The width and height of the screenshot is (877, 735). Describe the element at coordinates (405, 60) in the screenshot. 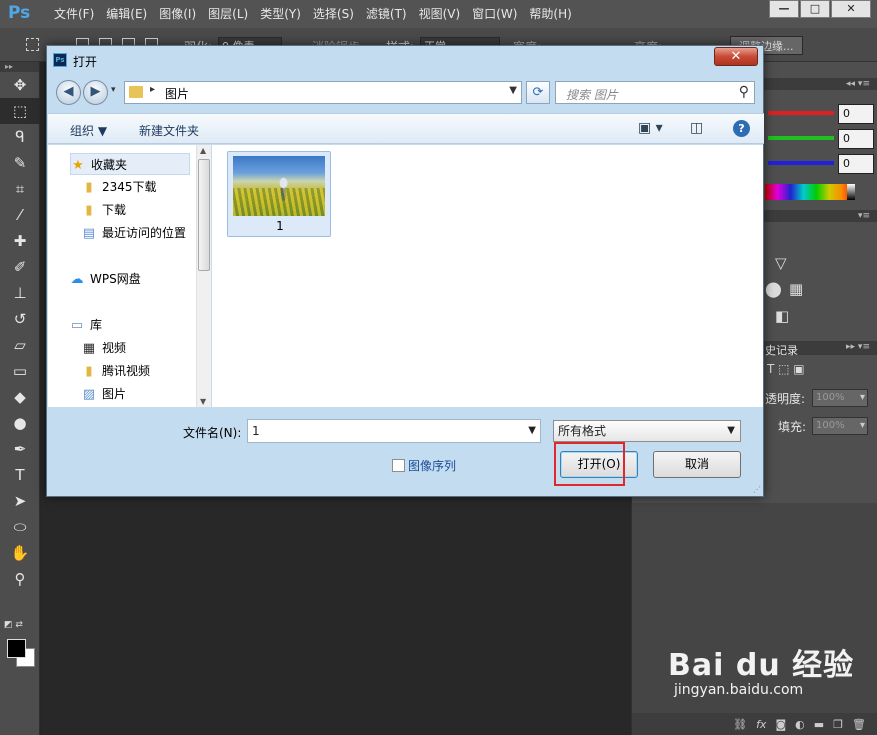

I see `dialog-title-bar: Ps 打开 ✕` at that location.